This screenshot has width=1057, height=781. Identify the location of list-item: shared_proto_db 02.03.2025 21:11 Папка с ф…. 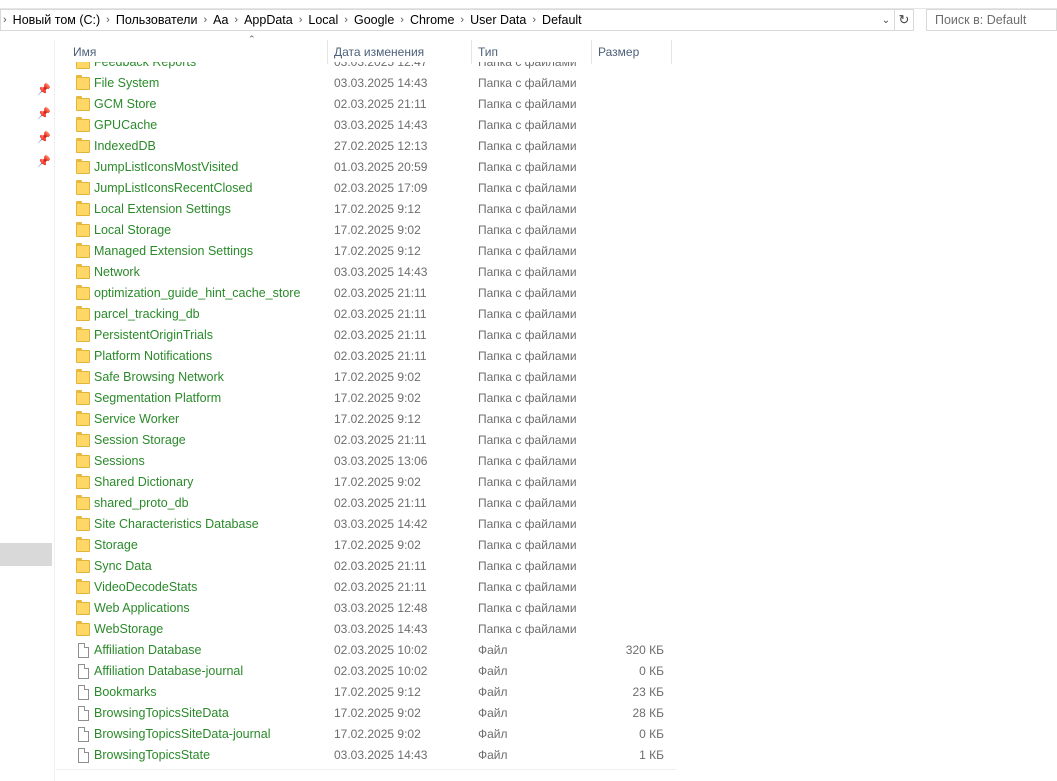
(366, 503).